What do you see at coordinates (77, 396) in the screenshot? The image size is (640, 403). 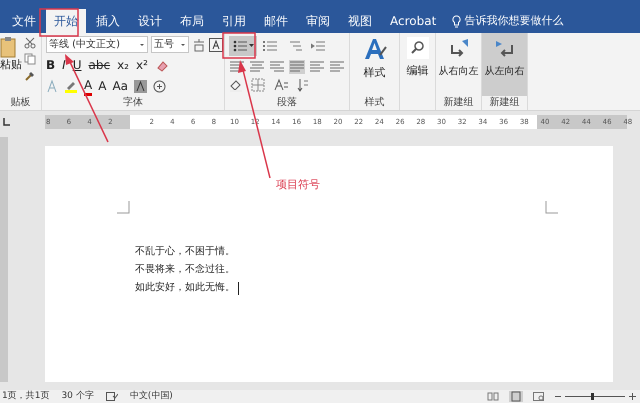 I see `word-count: 30 个字` at bounding box center [77, 396].